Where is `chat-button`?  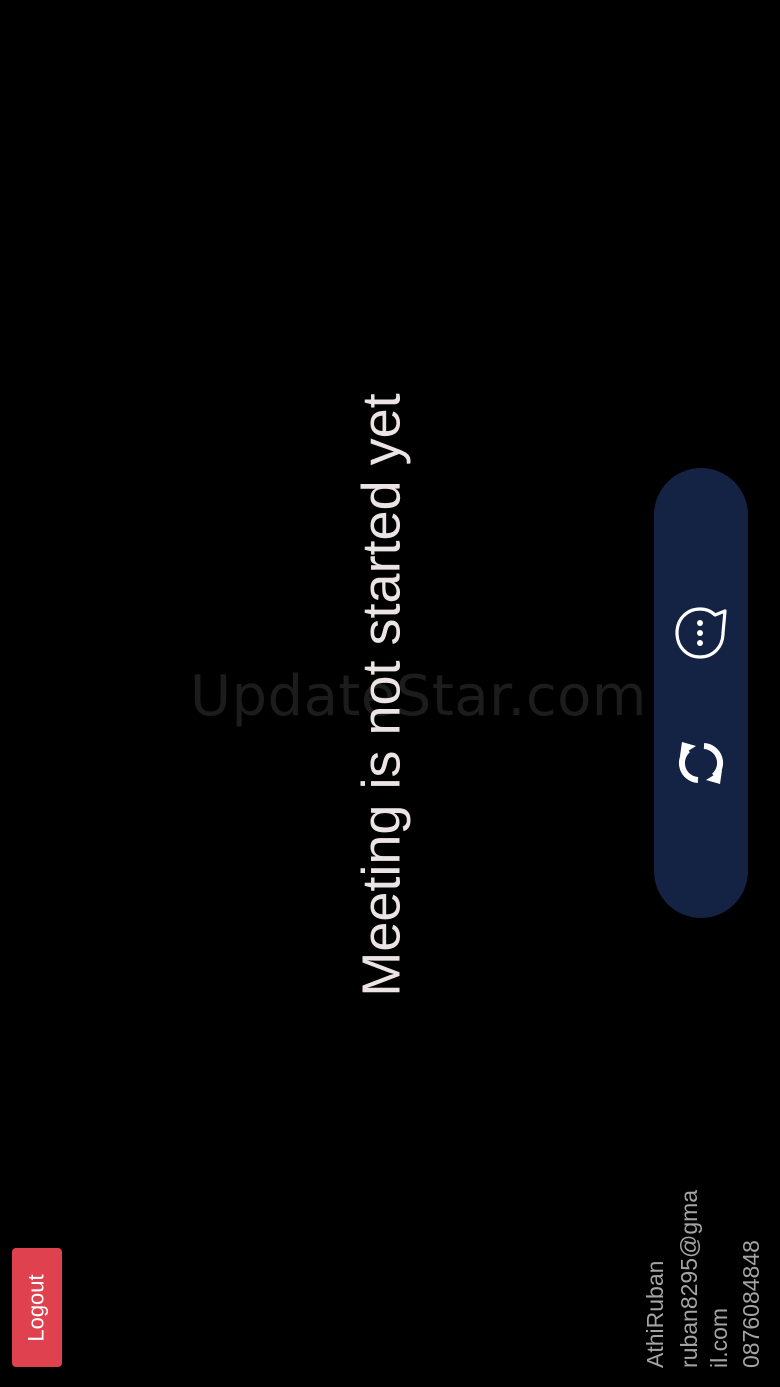 chat-button is located at coordinates (701, 635).